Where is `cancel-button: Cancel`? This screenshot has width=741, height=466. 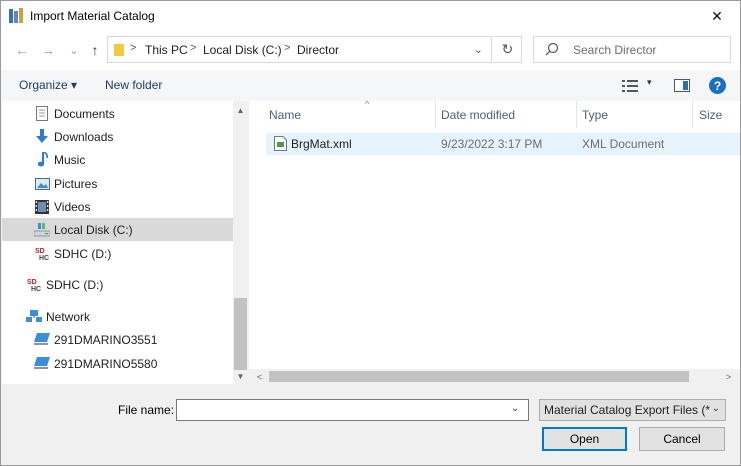
cancel-button: Cancel is located at coordinates (682, 439).